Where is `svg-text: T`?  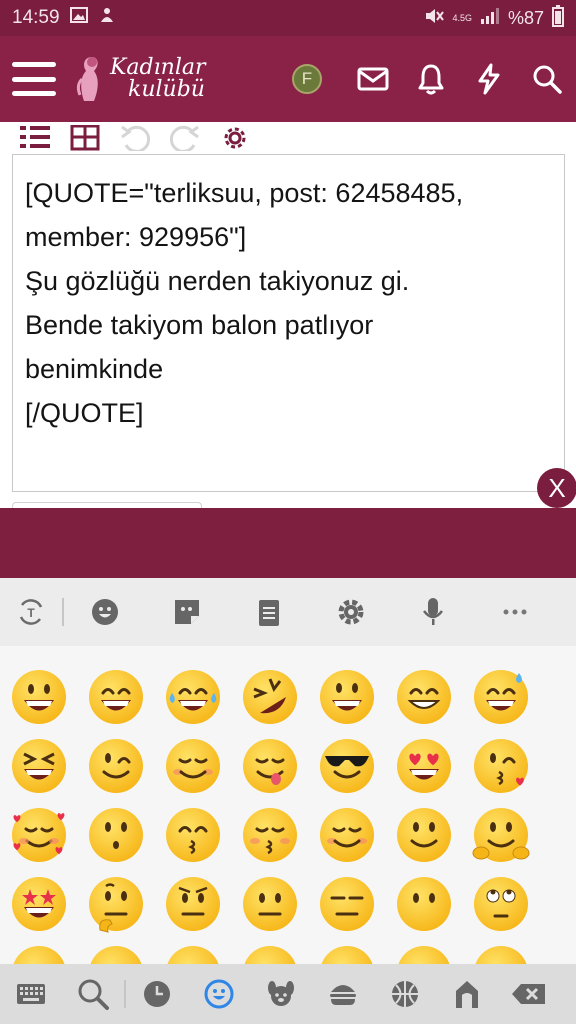 svg-text: T is located at coordinates (31, 613).